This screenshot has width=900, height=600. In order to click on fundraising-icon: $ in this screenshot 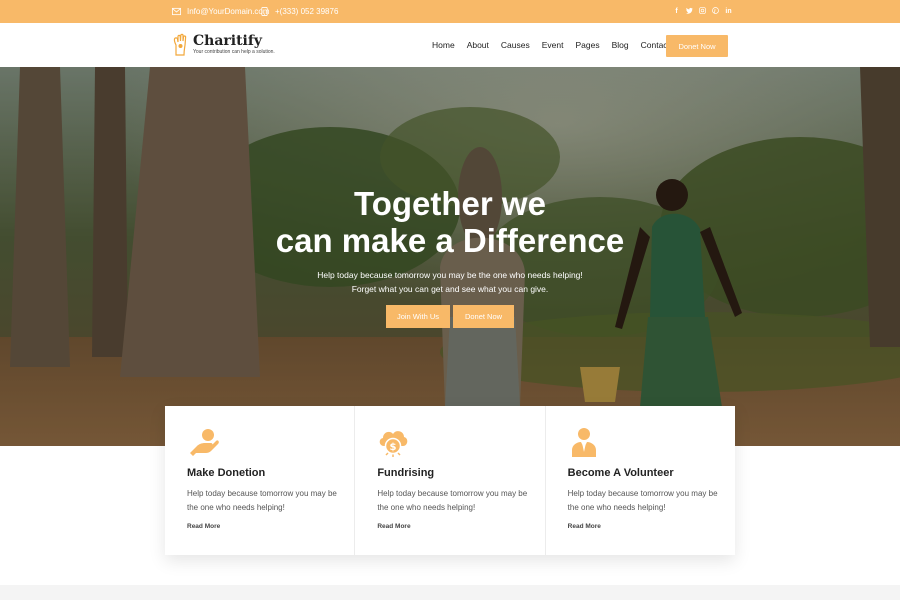, I will do `click(394, 444)`.